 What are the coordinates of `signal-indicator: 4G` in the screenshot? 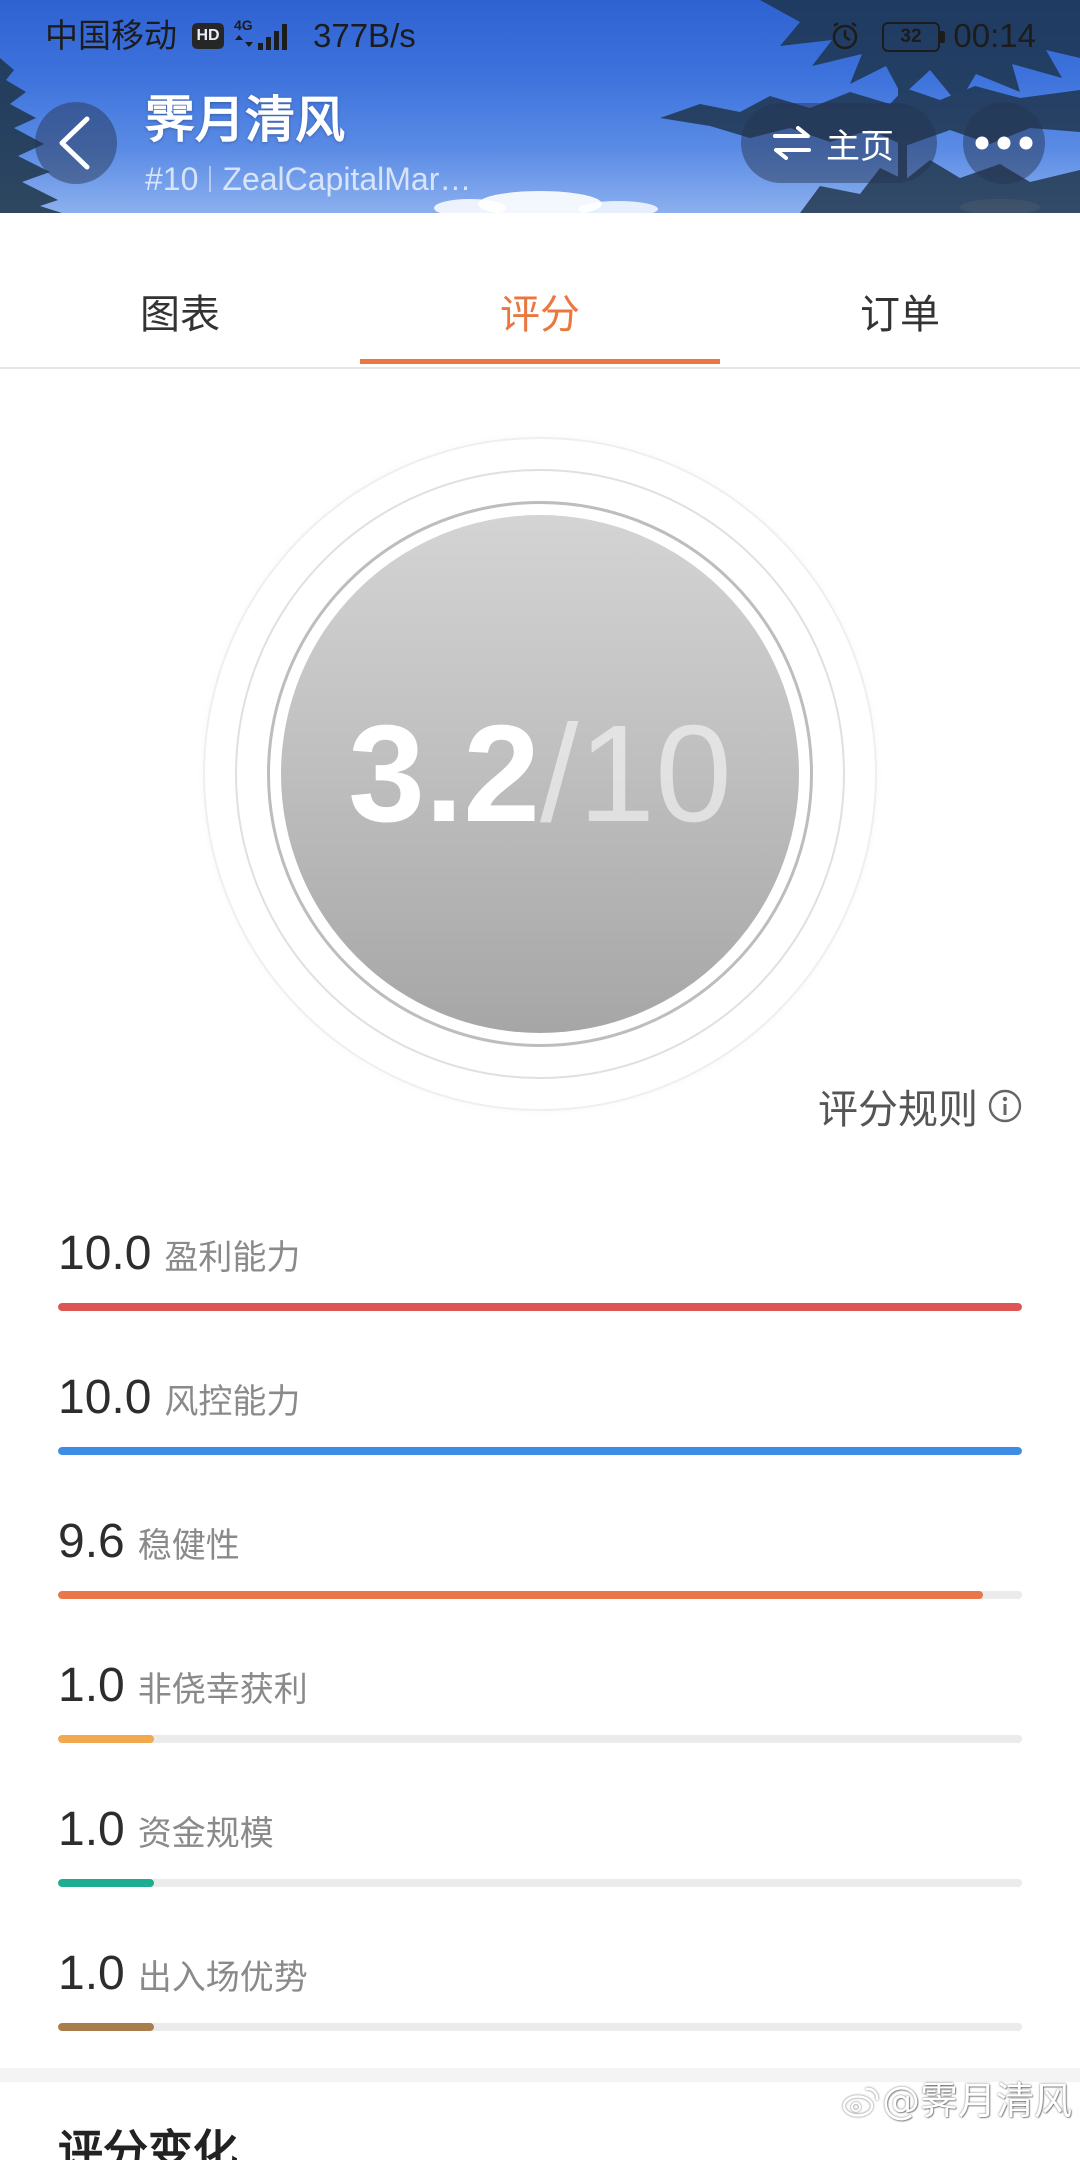 It's located at (263, 35).